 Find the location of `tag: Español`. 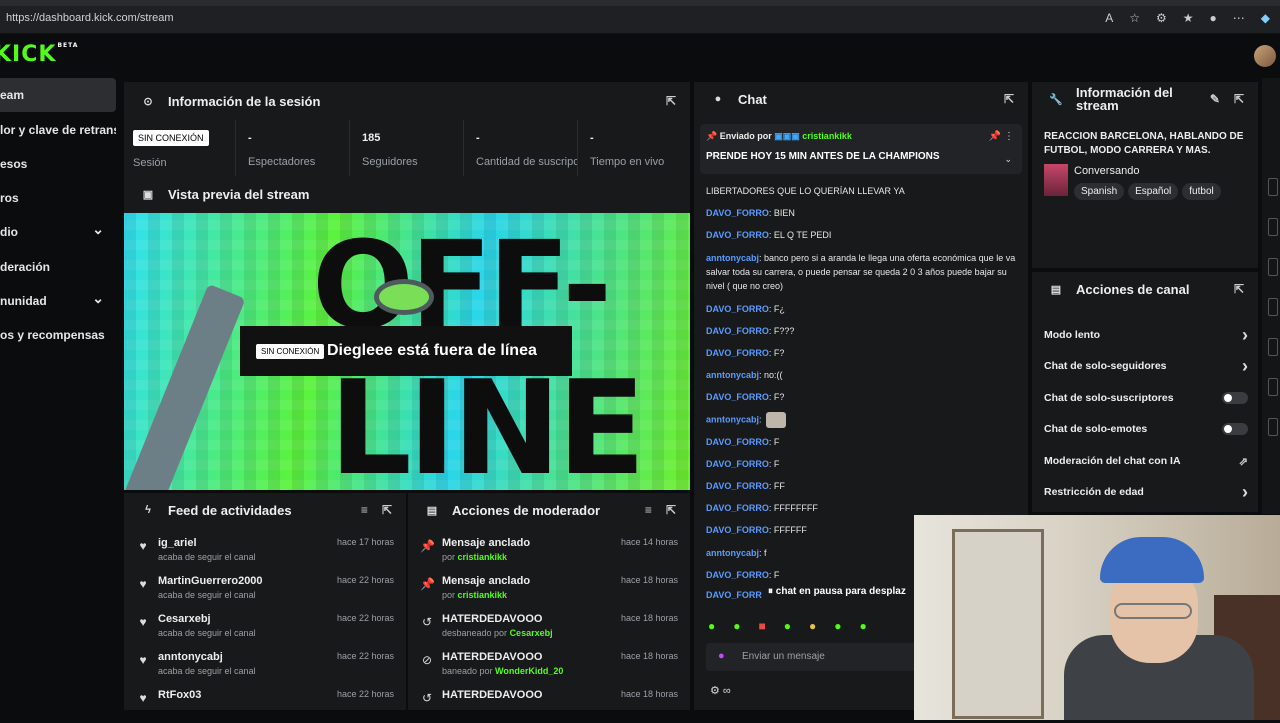

tag: Español is located at coordinates (1153, 191).